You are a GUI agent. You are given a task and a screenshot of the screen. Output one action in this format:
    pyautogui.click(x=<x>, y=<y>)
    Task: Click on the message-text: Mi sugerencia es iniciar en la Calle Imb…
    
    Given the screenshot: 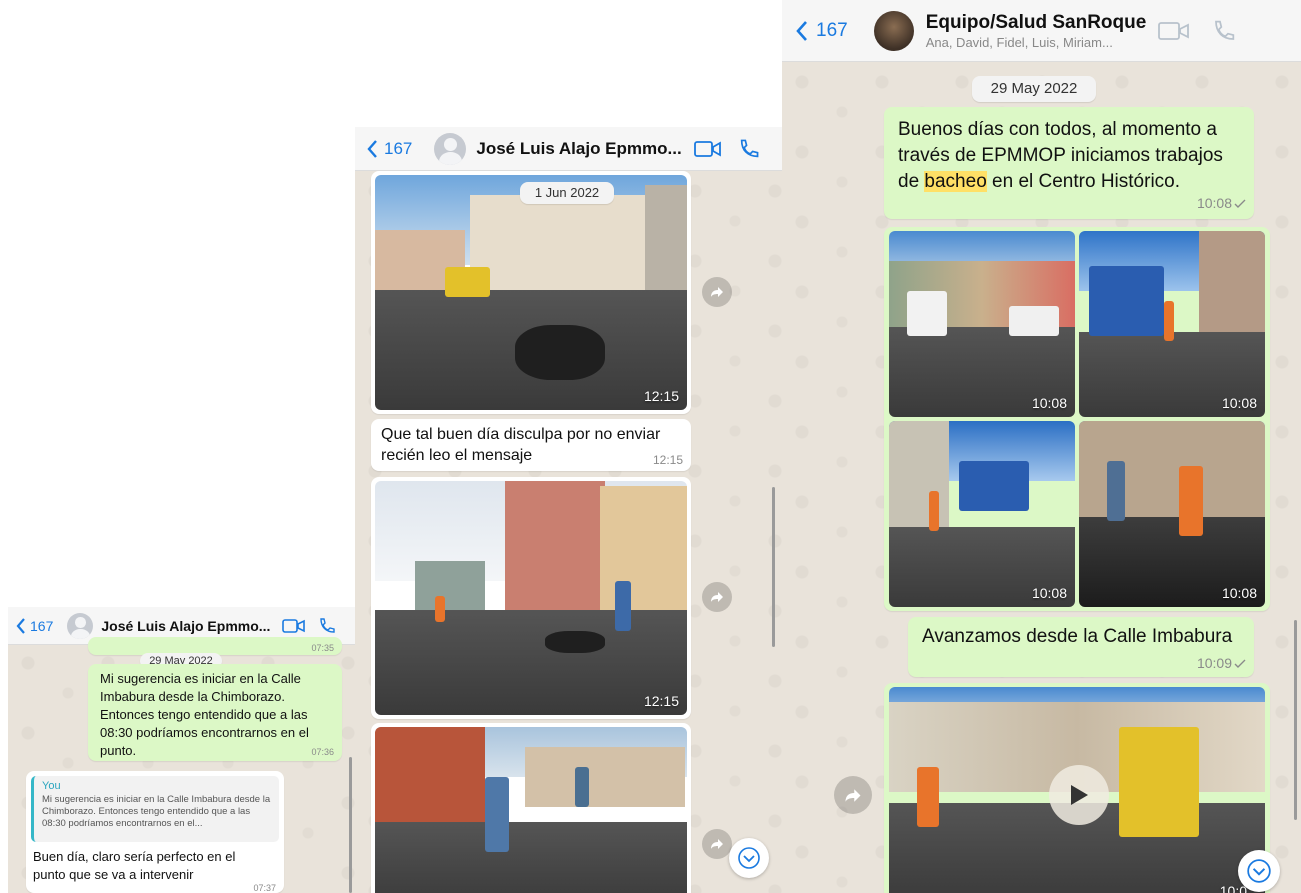 What is the action you would take?
    pyautogui.click(x=204, y=714)
    